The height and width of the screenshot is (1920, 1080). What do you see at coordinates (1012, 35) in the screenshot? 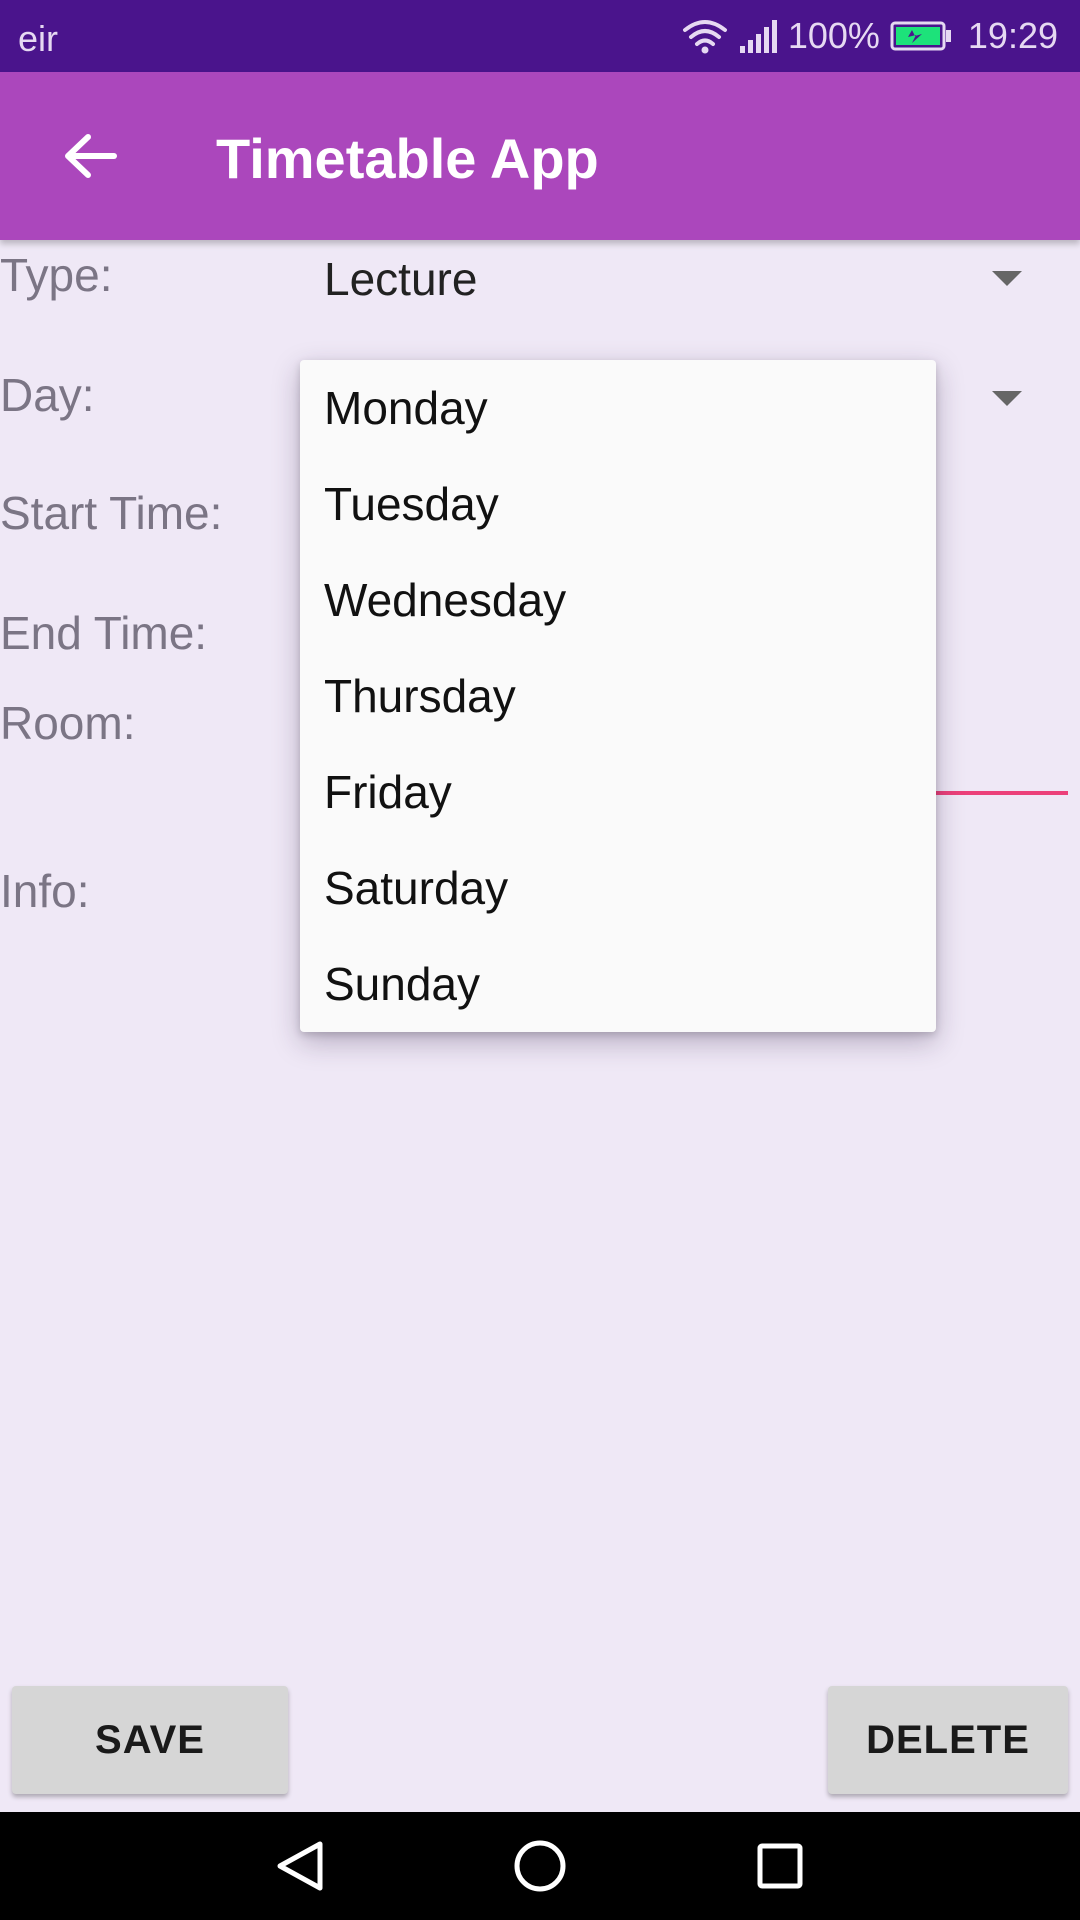
I see `clock: 19:29` at bounding box center [1012, 35].